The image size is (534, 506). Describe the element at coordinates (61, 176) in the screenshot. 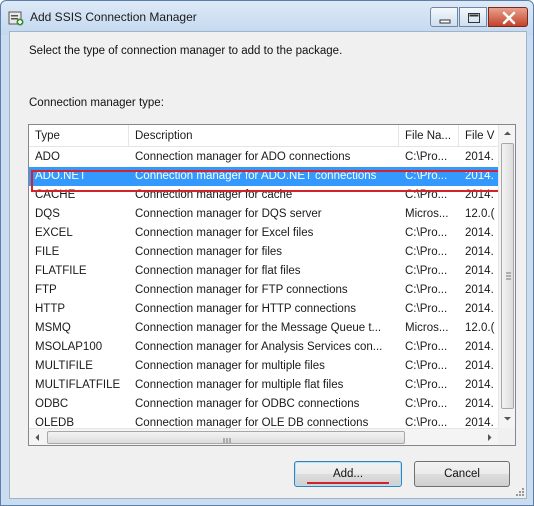

I see `cell-type: ADO.NET` at that location.